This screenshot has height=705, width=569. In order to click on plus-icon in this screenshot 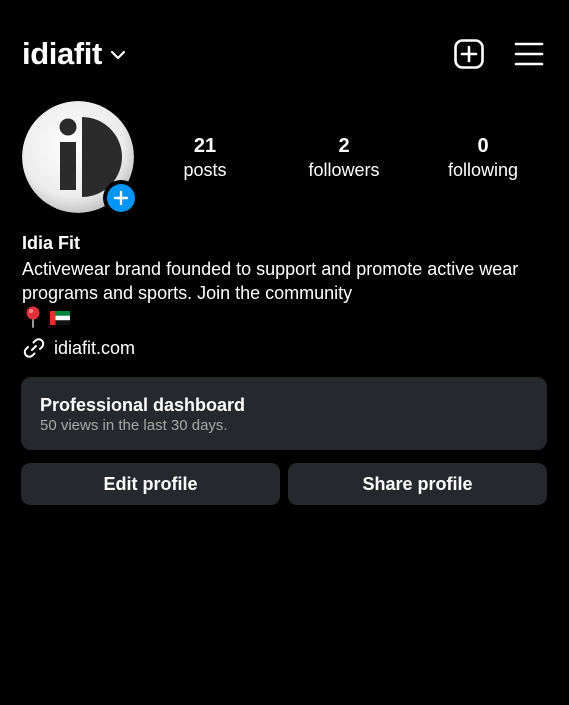, I will do `click(121, 198)`.